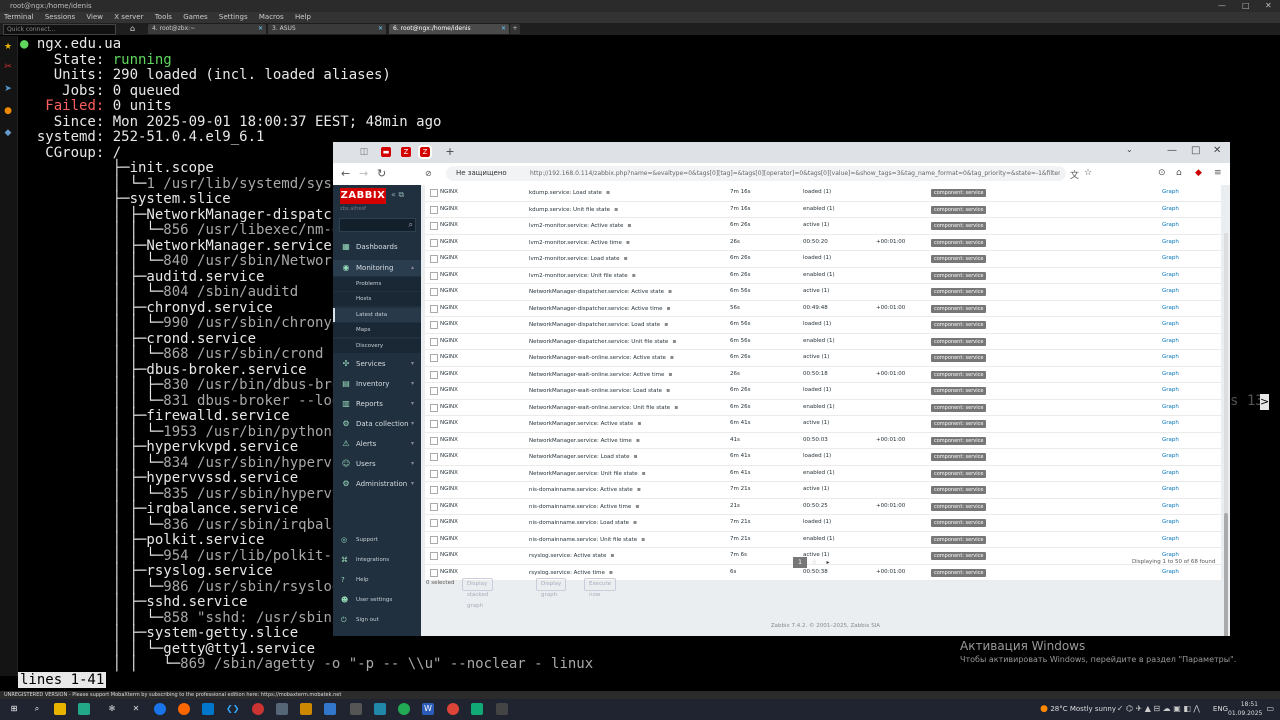 The height and width of the screenshot is (720, 1280). I want to click on menu-help: Help, so click(303, 17).